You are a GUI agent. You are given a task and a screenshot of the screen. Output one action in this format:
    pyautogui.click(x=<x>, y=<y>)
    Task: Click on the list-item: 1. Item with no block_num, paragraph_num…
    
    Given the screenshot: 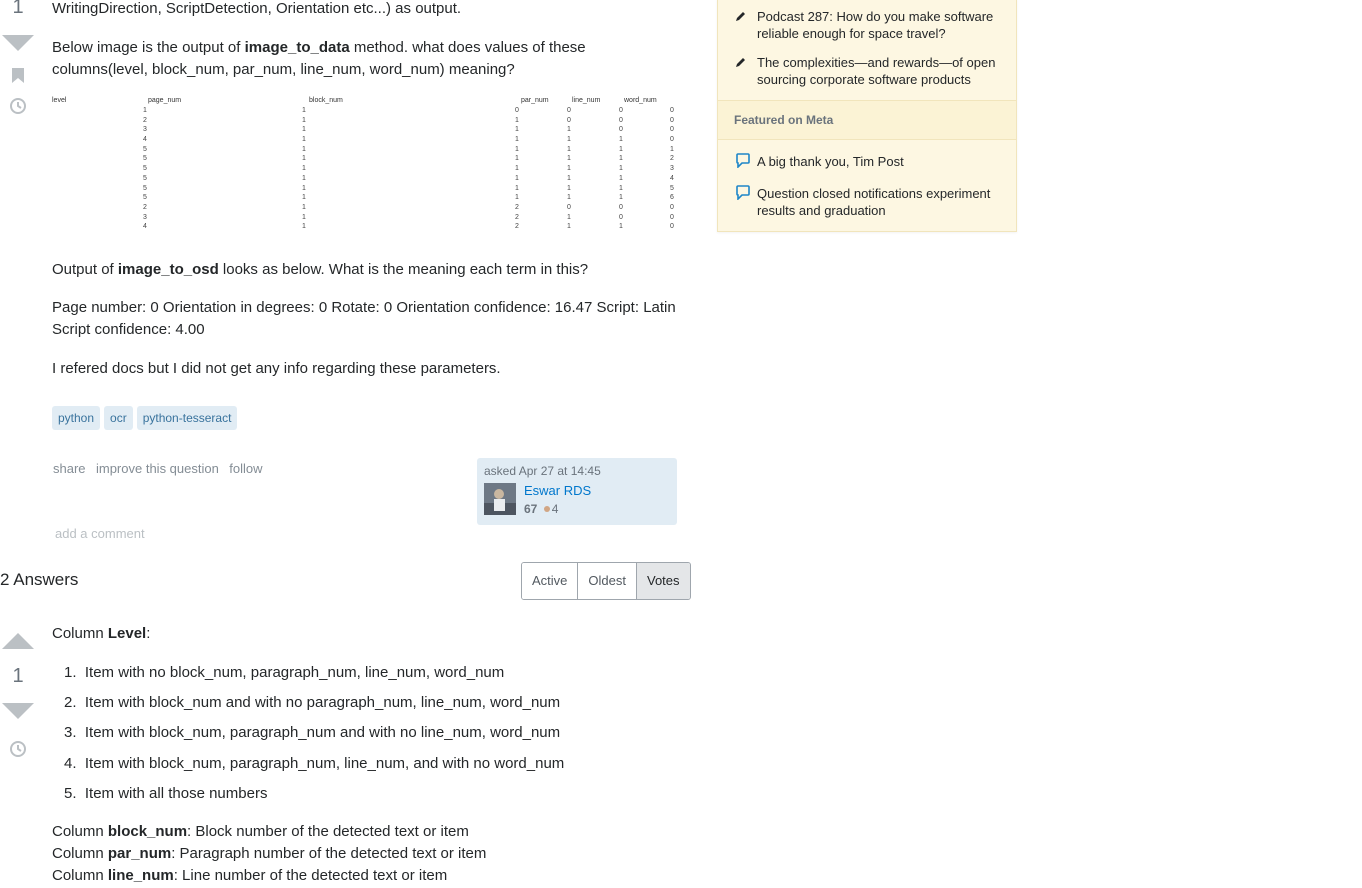 What is the action you would take?
    pyautogui.click(x=284, y=672)
    